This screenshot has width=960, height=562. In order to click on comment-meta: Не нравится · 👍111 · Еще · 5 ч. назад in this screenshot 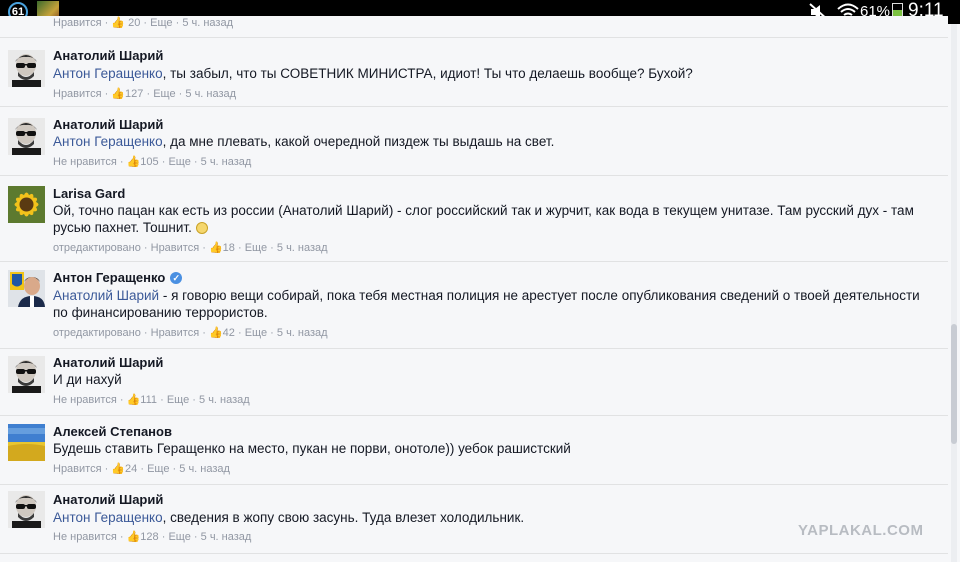, I will do `click(151, 400)`.